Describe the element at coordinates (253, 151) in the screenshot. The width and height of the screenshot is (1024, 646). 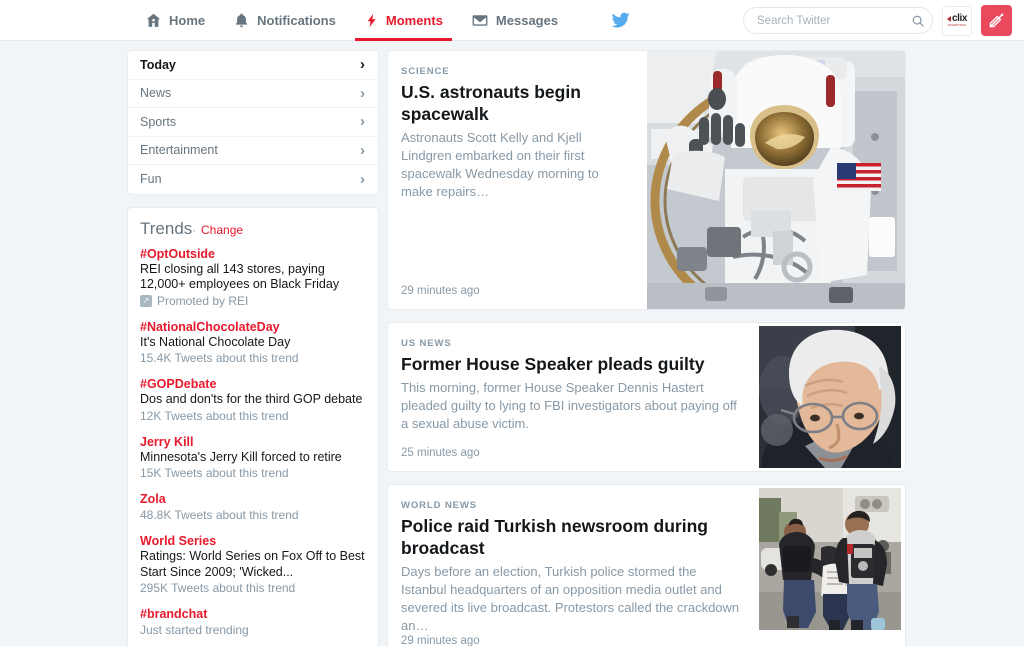
I see `sidebar-item-entertainment: Entertainment ›` at that location.